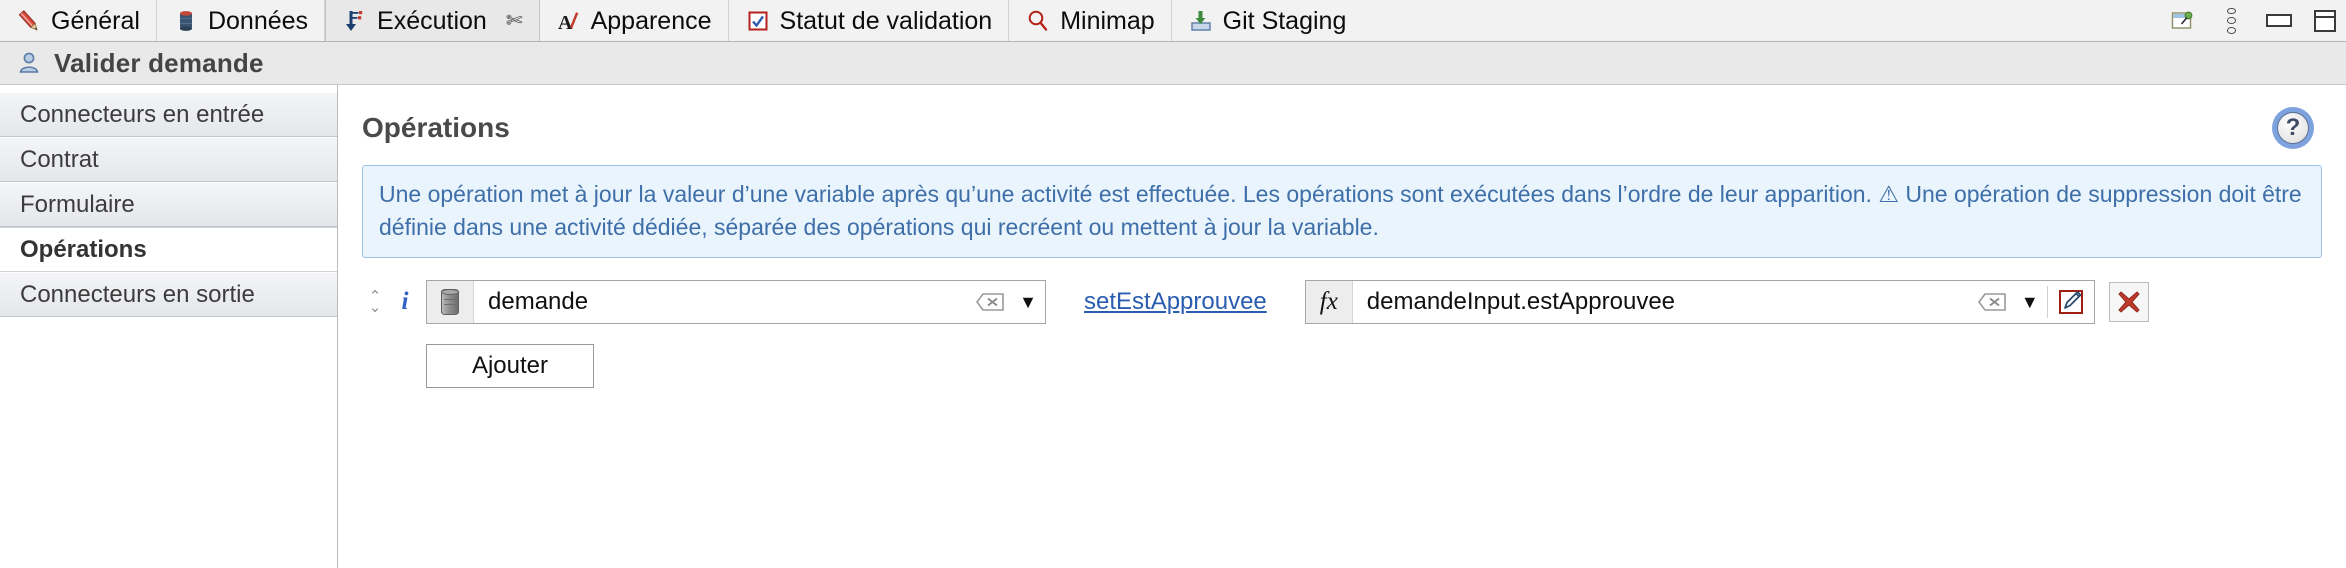 The width and height of the screenshot is (2346, 568). What do you see at coordinates (2253, 20) in the screenshot?
I see `window-controls` at bounding box center [2253, 20].